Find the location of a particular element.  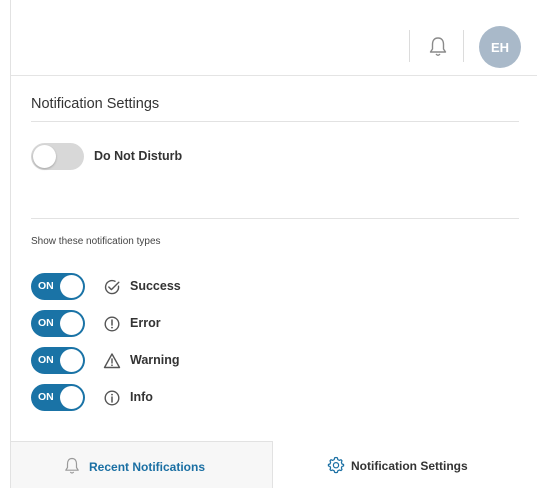

type-label: Success is located at coordinates (155, 286).